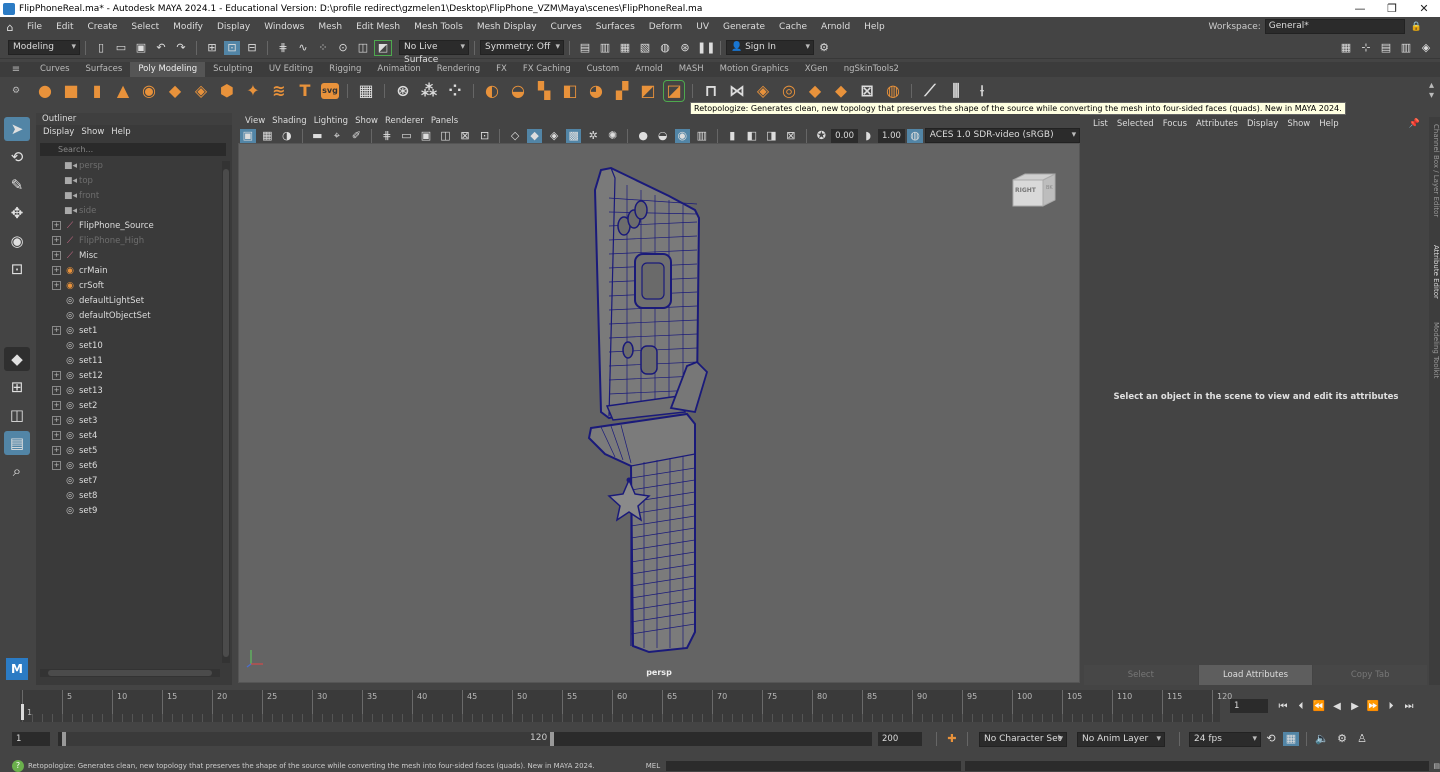  What do you see at coordinates (593, 136) in the screenshot?
I see `use-all-lights-icon: ✲` at bounding box center [593, 136].